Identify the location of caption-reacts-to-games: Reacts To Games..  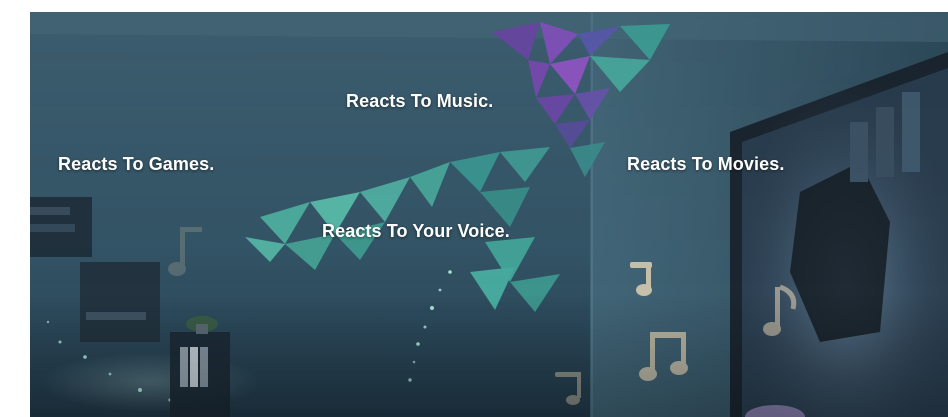
(136, 164).